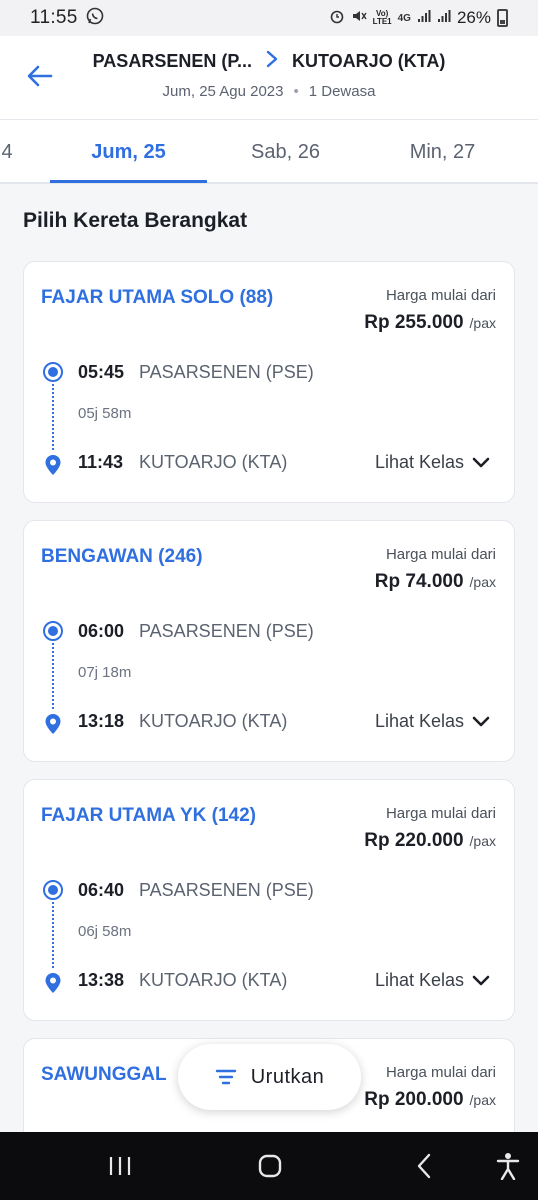 The width and height of the screenshot is (538, 1200). What do you see at coordinates (135, 220) in the screenshot?
I see `section-title: Pilih Kereta Berangkat` at bounding box center [135, 220].